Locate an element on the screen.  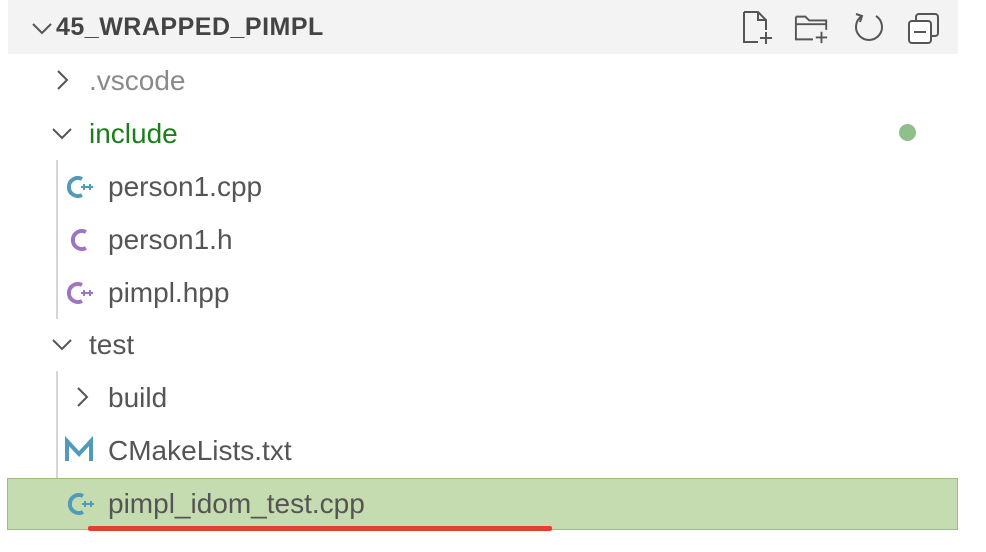
file-label: person1.cpp is located at coordinates (185, 186).